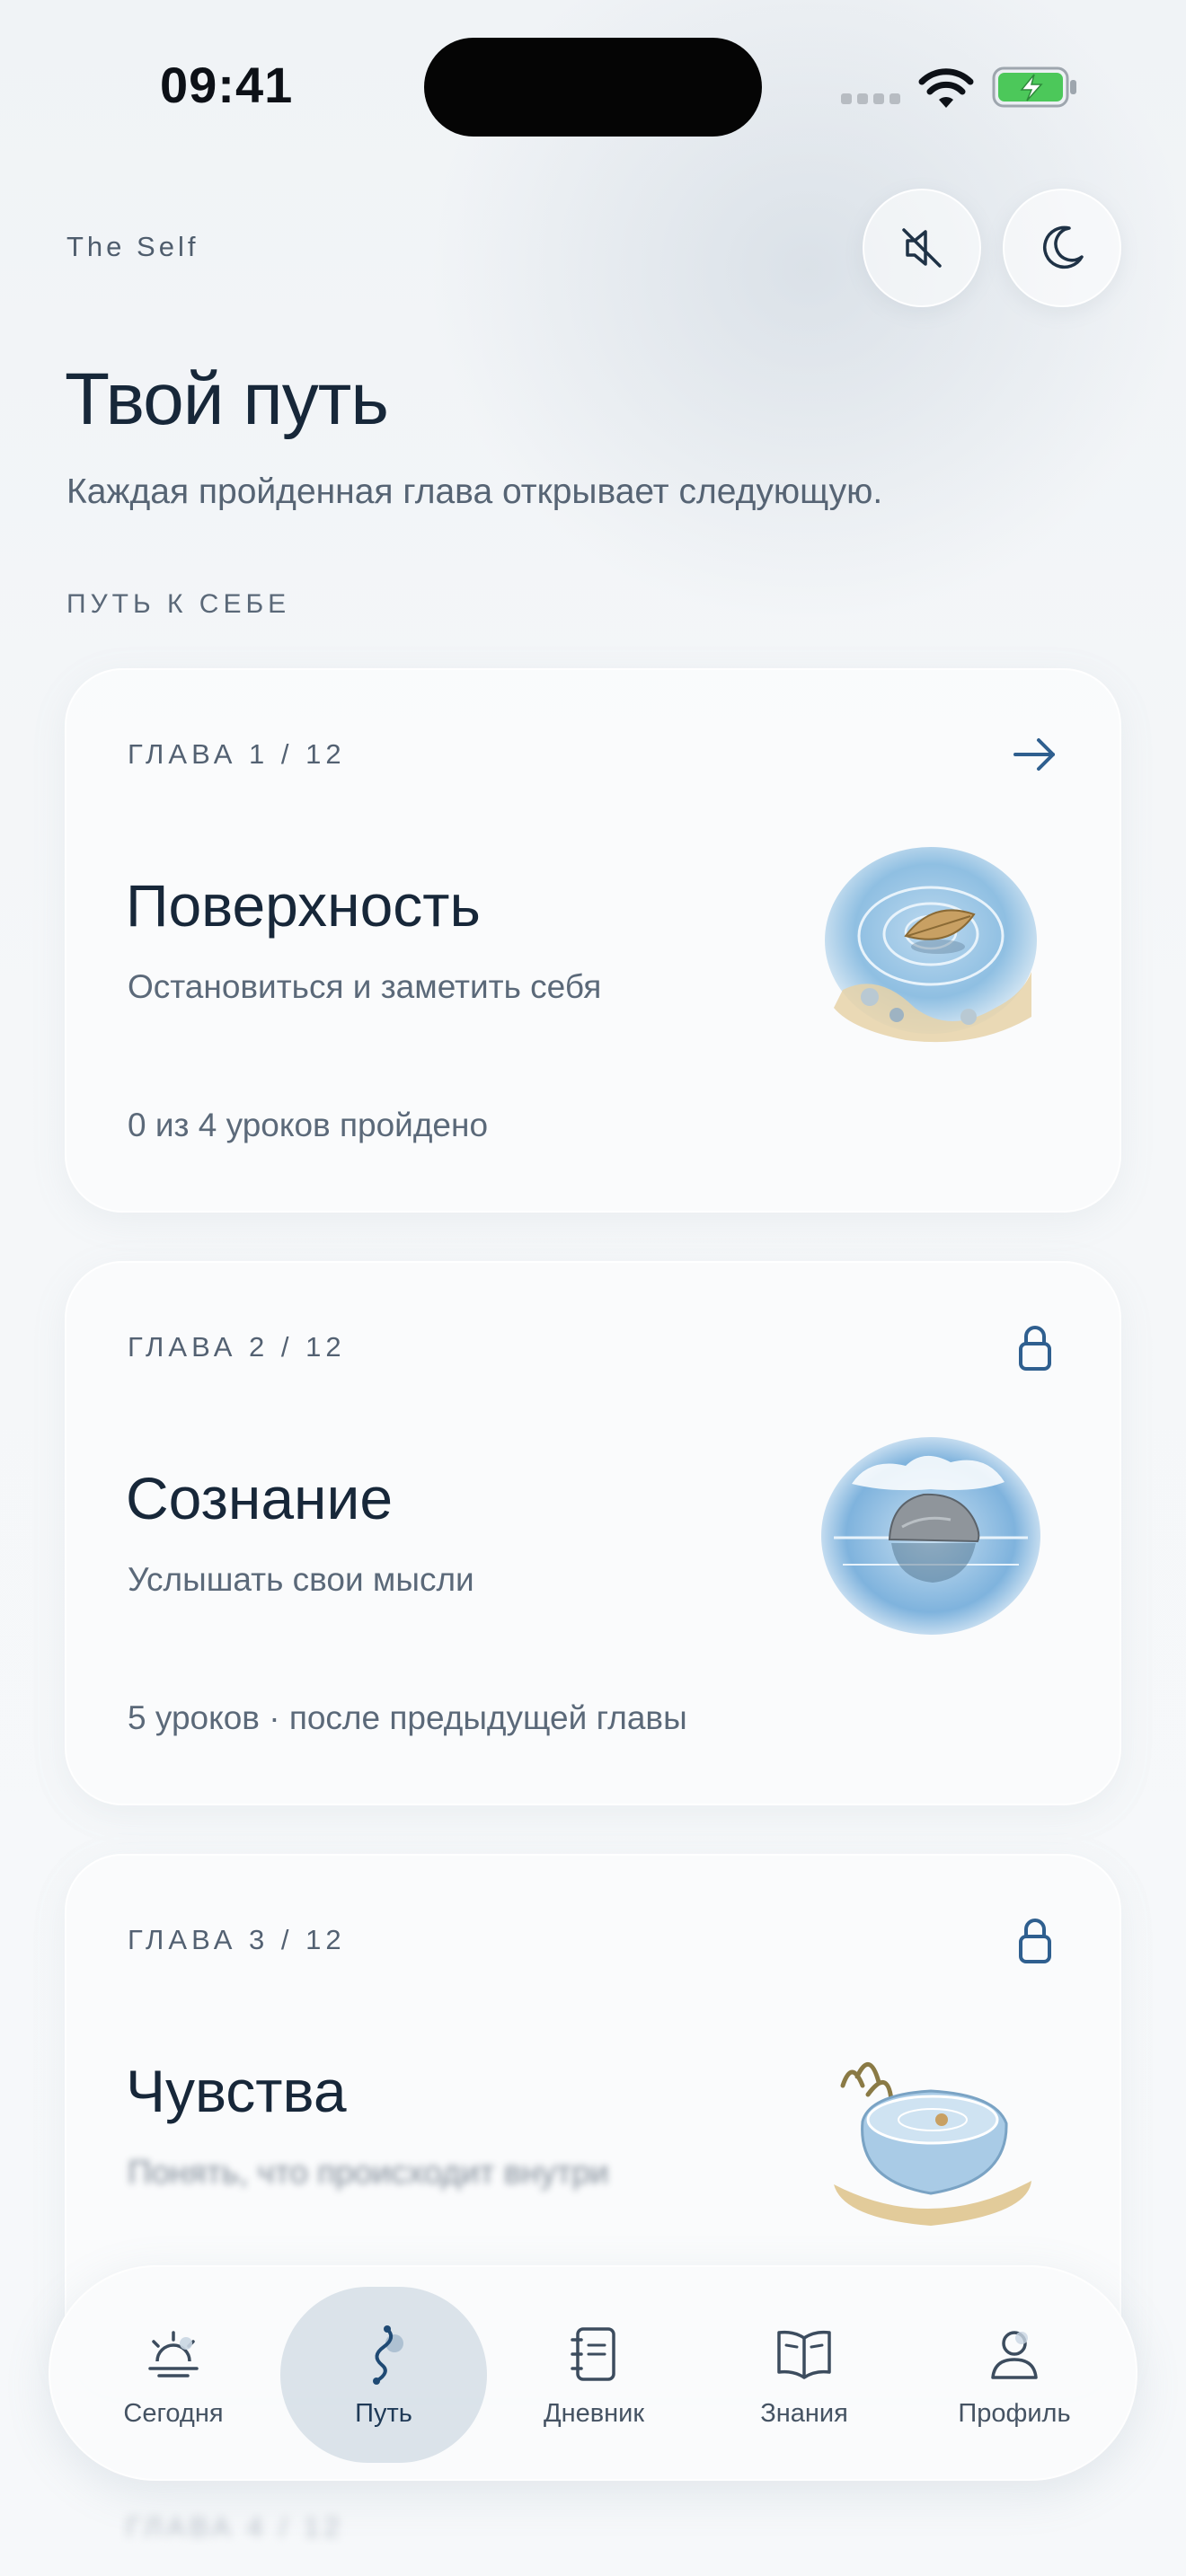 The image size is (1186, 2576). I want to click on chapter-number: ГЛАВА 2 / 12, so click(237, 1347).